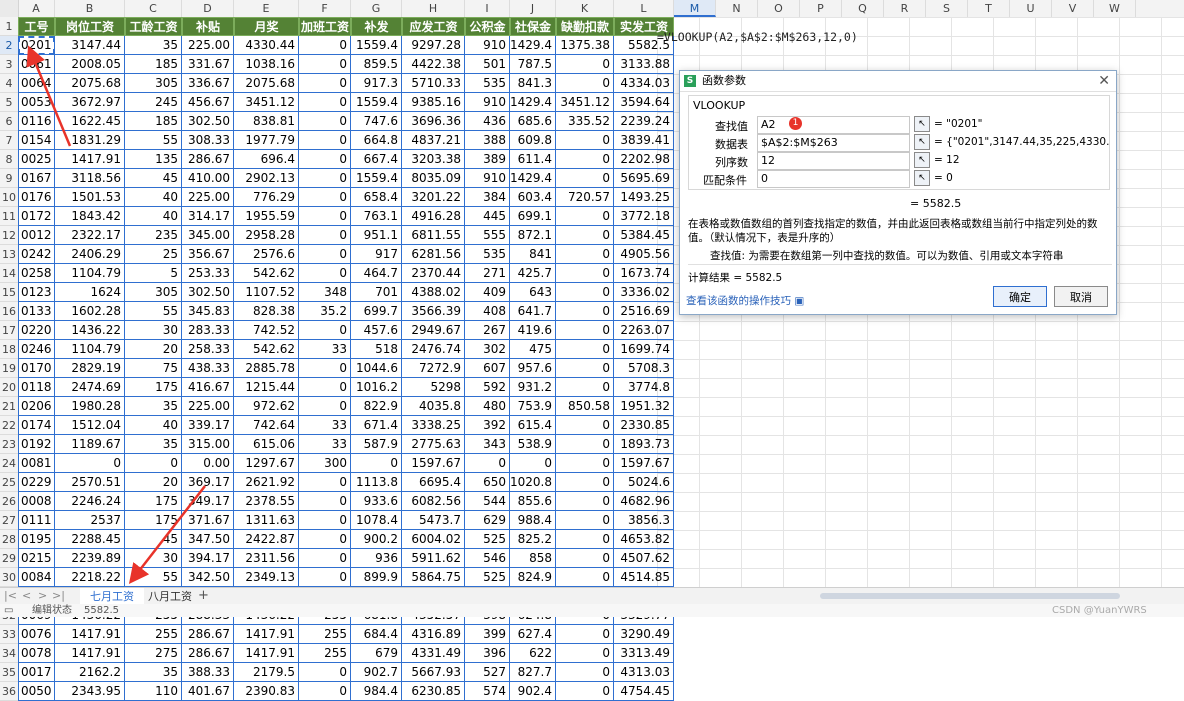 This screenshot has height=701, width=1184. What do you see at coordinates (153, 159) in the screenshot?
I see `table-cell: 135` at bounding box center [153, 159].